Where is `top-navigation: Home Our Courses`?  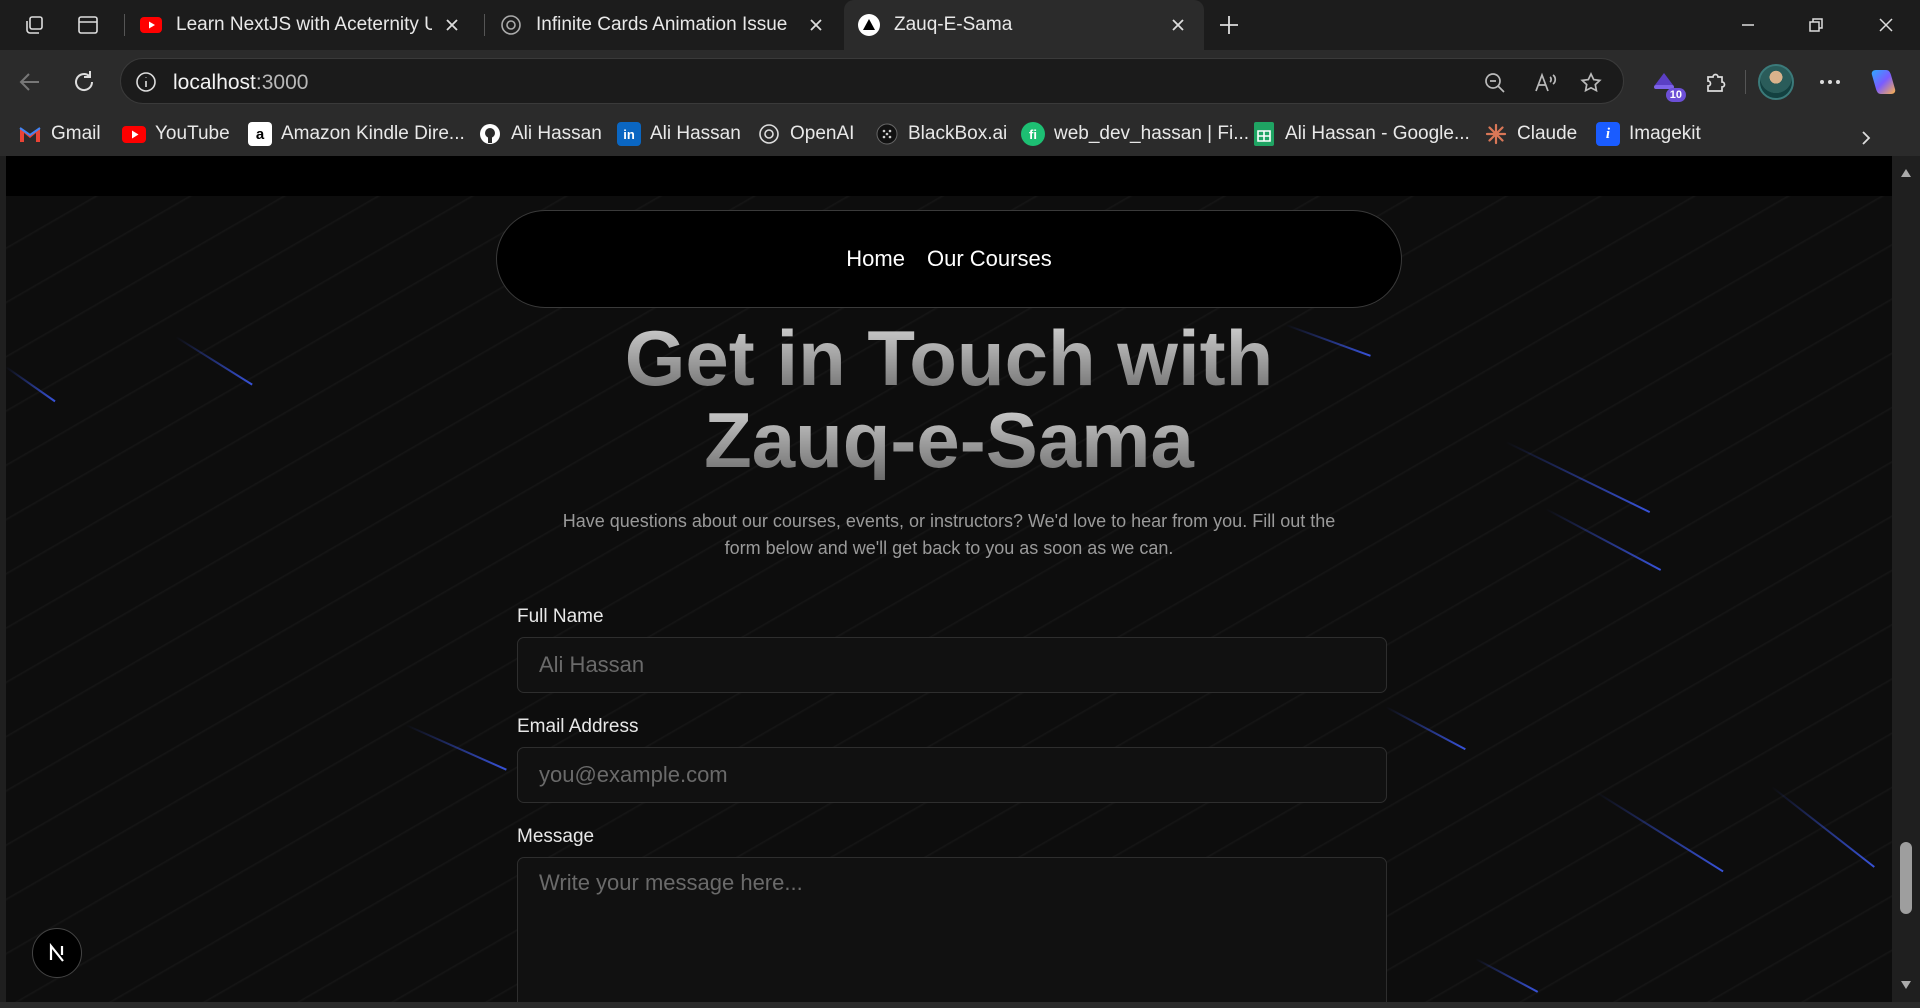 top-navigation: Home Our Courses is located at coordinates (949, 259).